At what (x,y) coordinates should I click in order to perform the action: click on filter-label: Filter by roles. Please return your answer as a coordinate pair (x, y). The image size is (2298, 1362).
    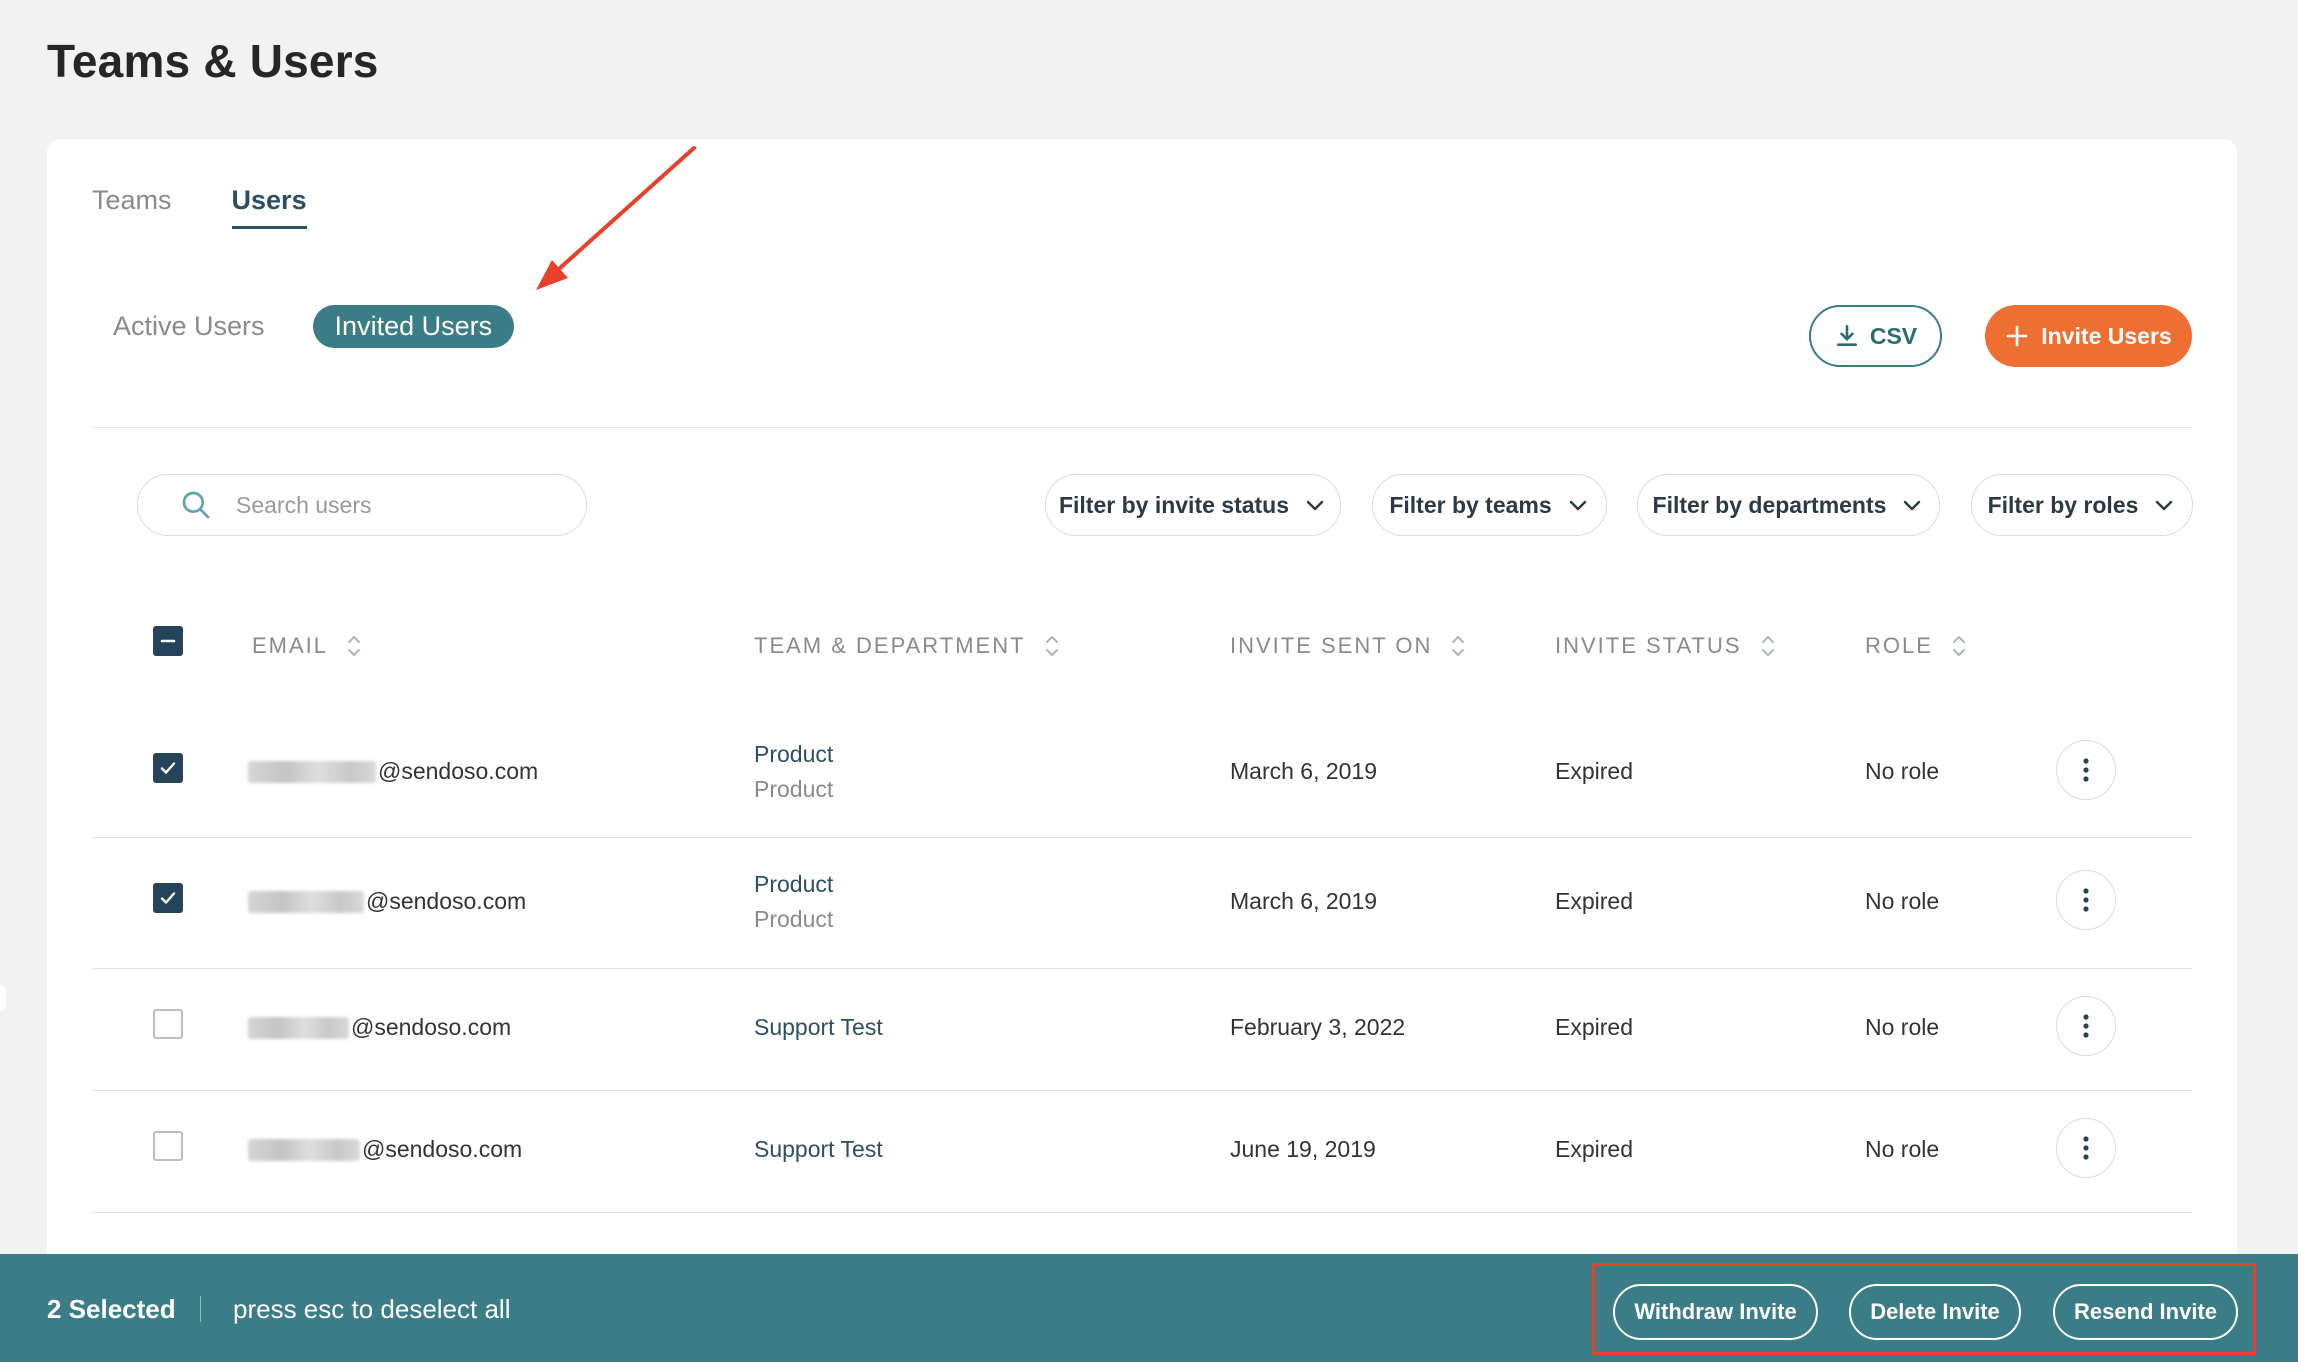
    Looking at the image, I should click on (2063, 504).